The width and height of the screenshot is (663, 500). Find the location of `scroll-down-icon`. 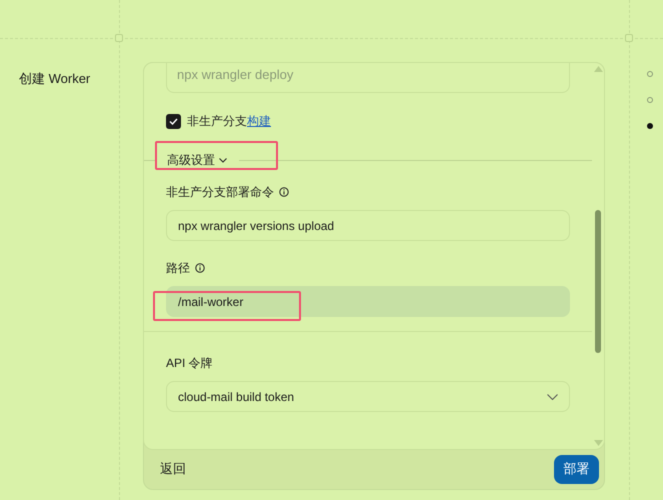

scroll-down-icon is located at coordinates (598, 443).